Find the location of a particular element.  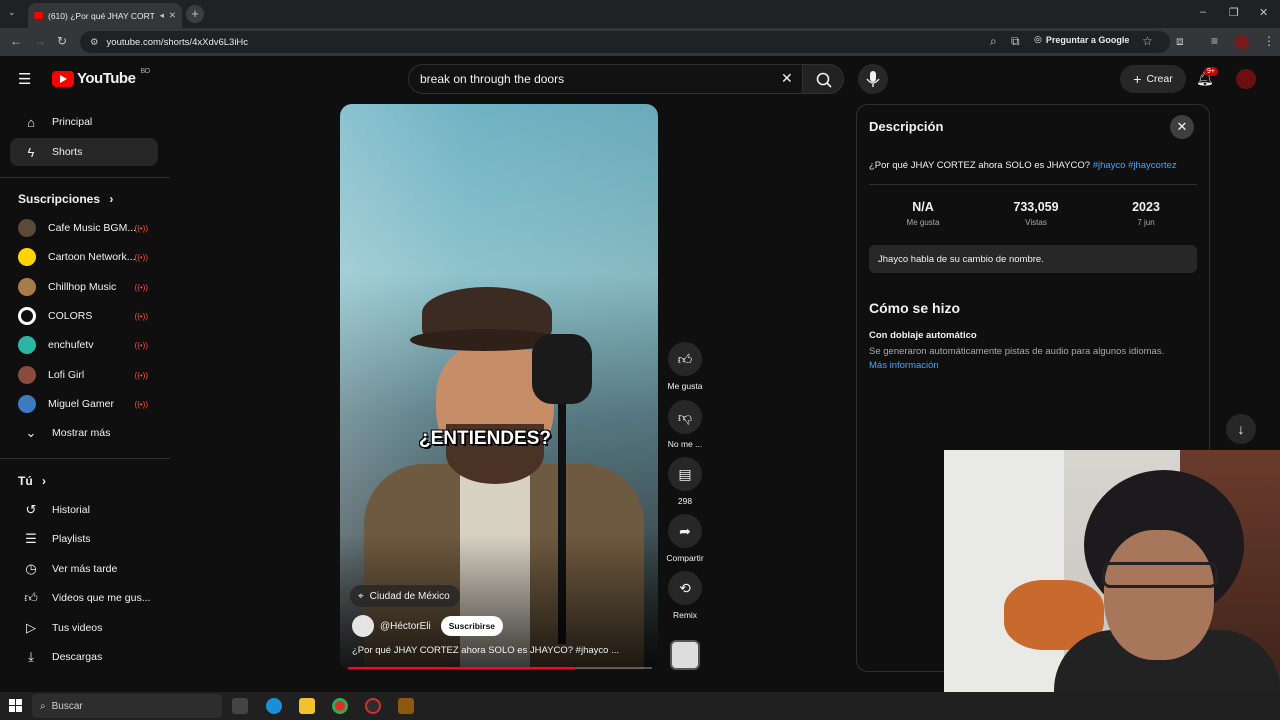

search-value: break on through the doors is located at coordinates (492, 79).